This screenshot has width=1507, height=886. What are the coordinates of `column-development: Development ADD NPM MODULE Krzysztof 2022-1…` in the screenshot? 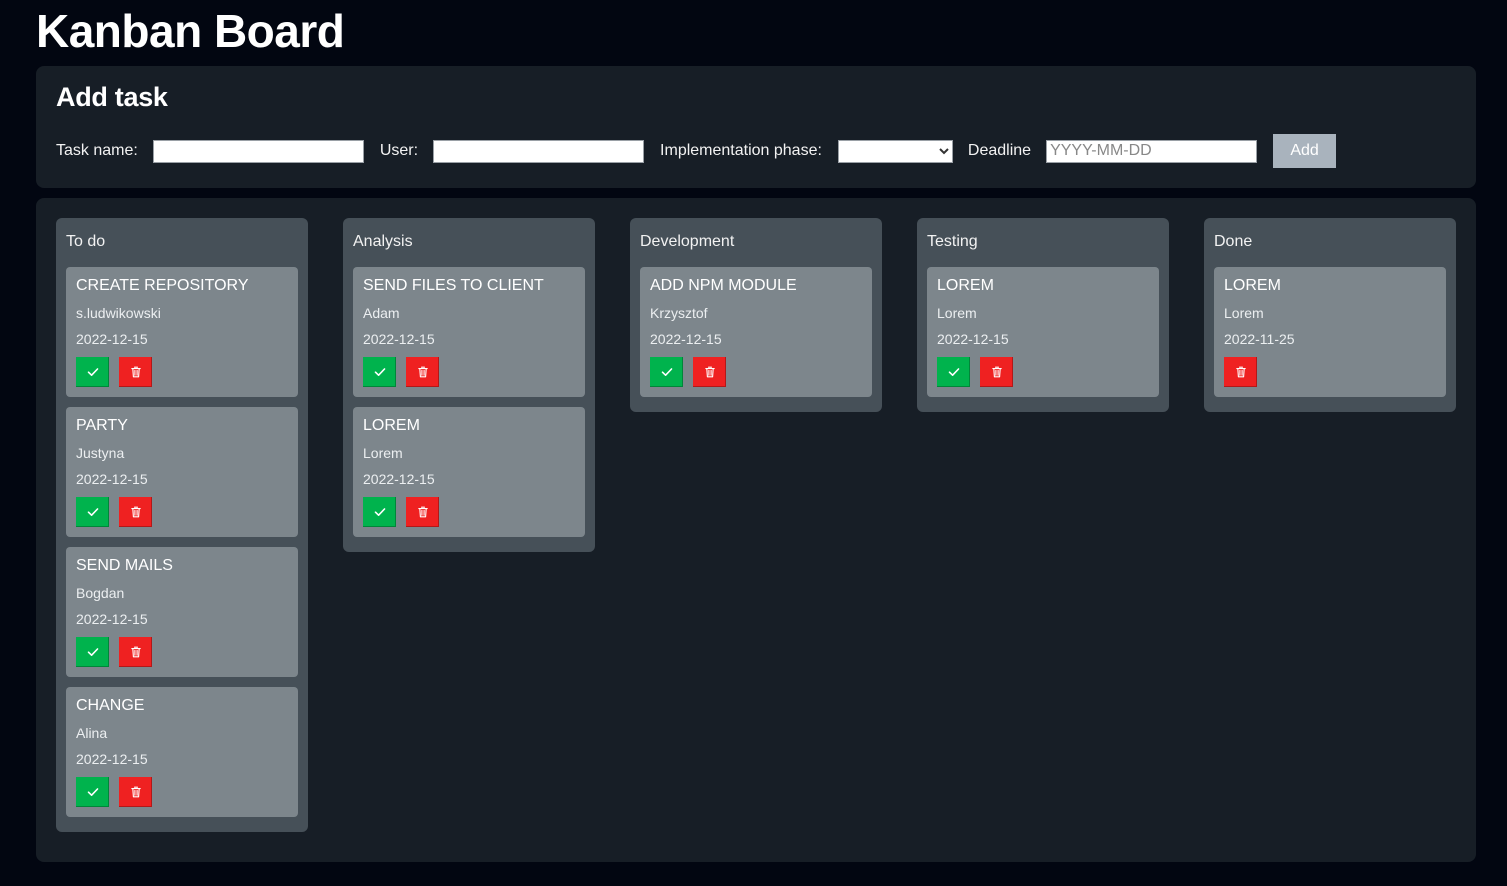 It's located at (756, 315).